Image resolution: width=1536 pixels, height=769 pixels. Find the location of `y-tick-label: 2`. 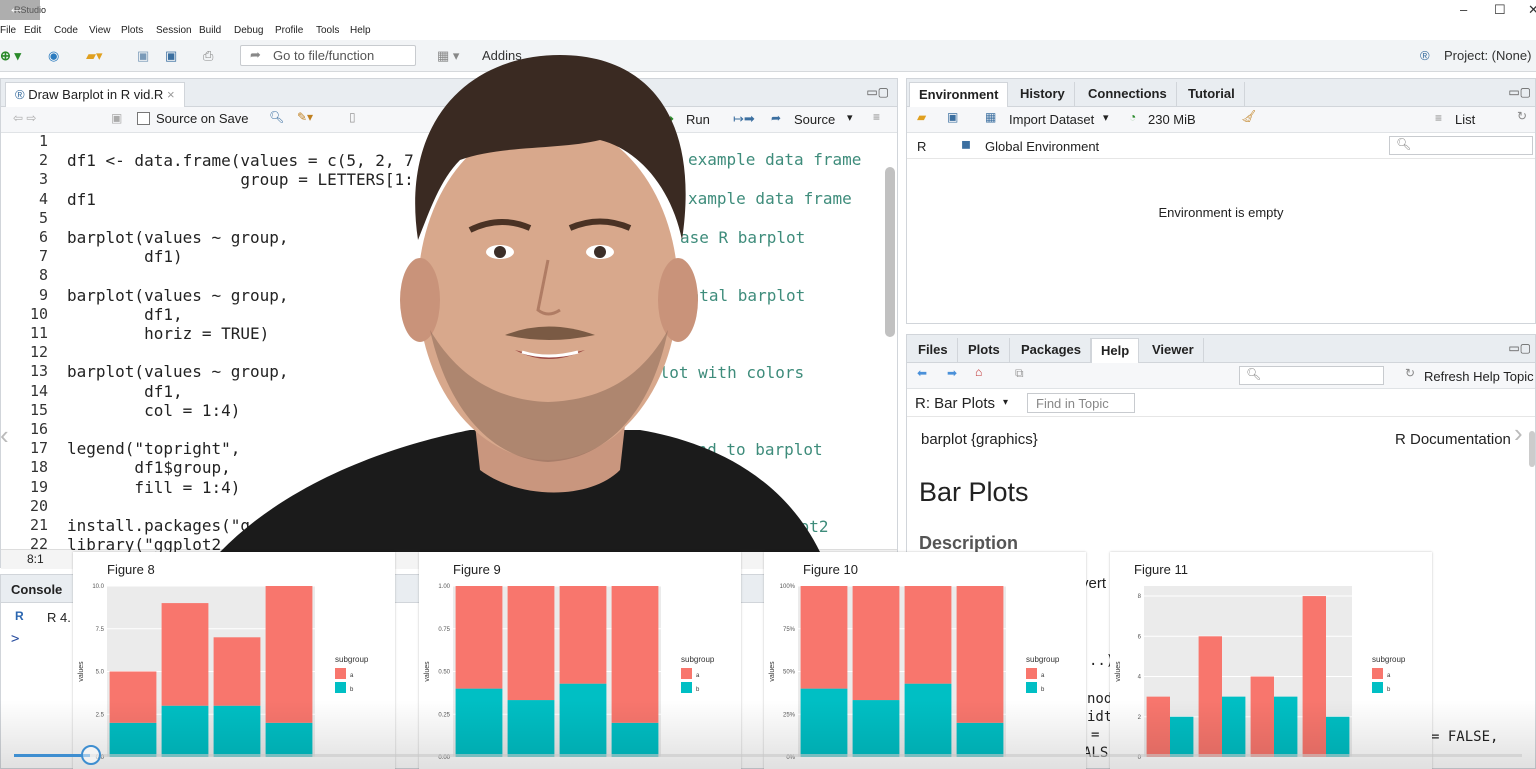

y-tick-label: 2 is located at coordinates (1140, 718).